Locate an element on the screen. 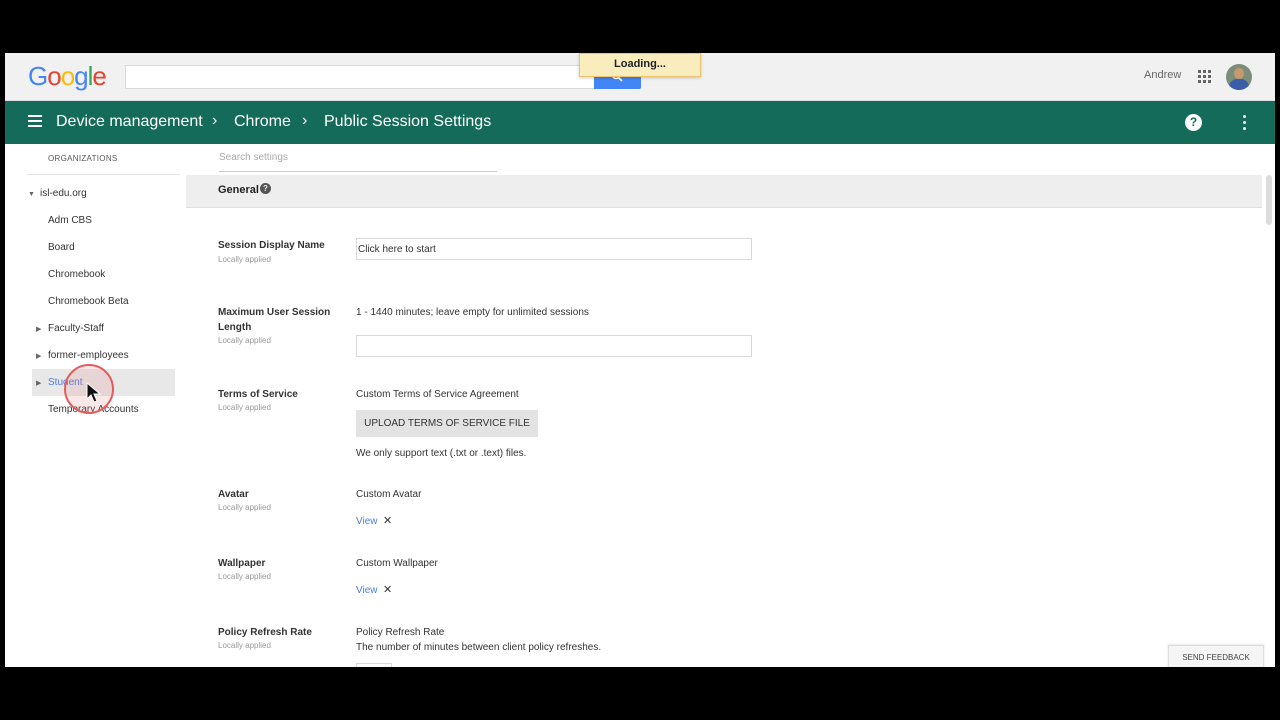  wallpaper-view-link: View is located at coordinates (367, 590).